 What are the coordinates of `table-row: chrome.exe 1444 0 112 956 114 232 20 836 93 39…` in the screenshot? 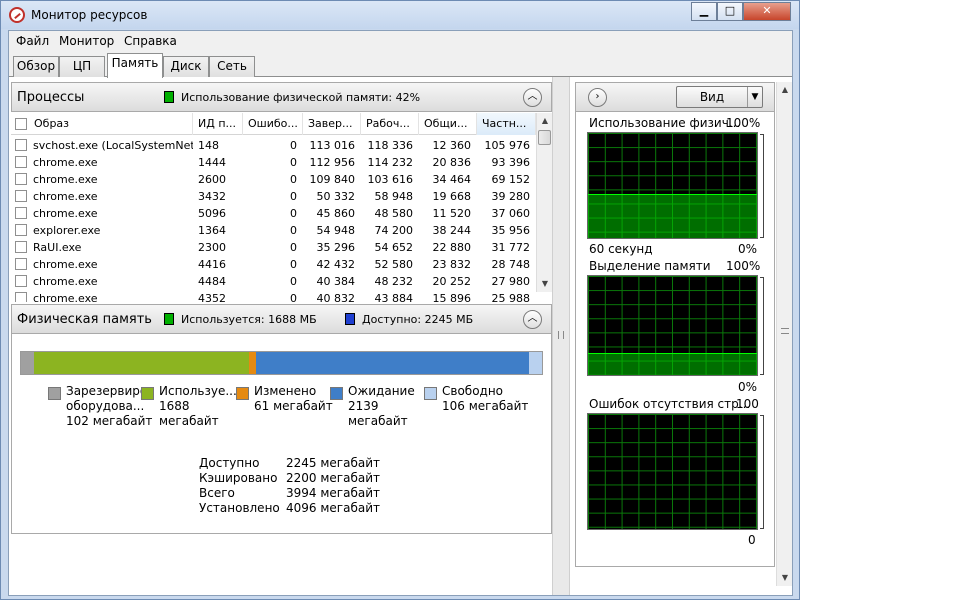 It's located at (273, 162).